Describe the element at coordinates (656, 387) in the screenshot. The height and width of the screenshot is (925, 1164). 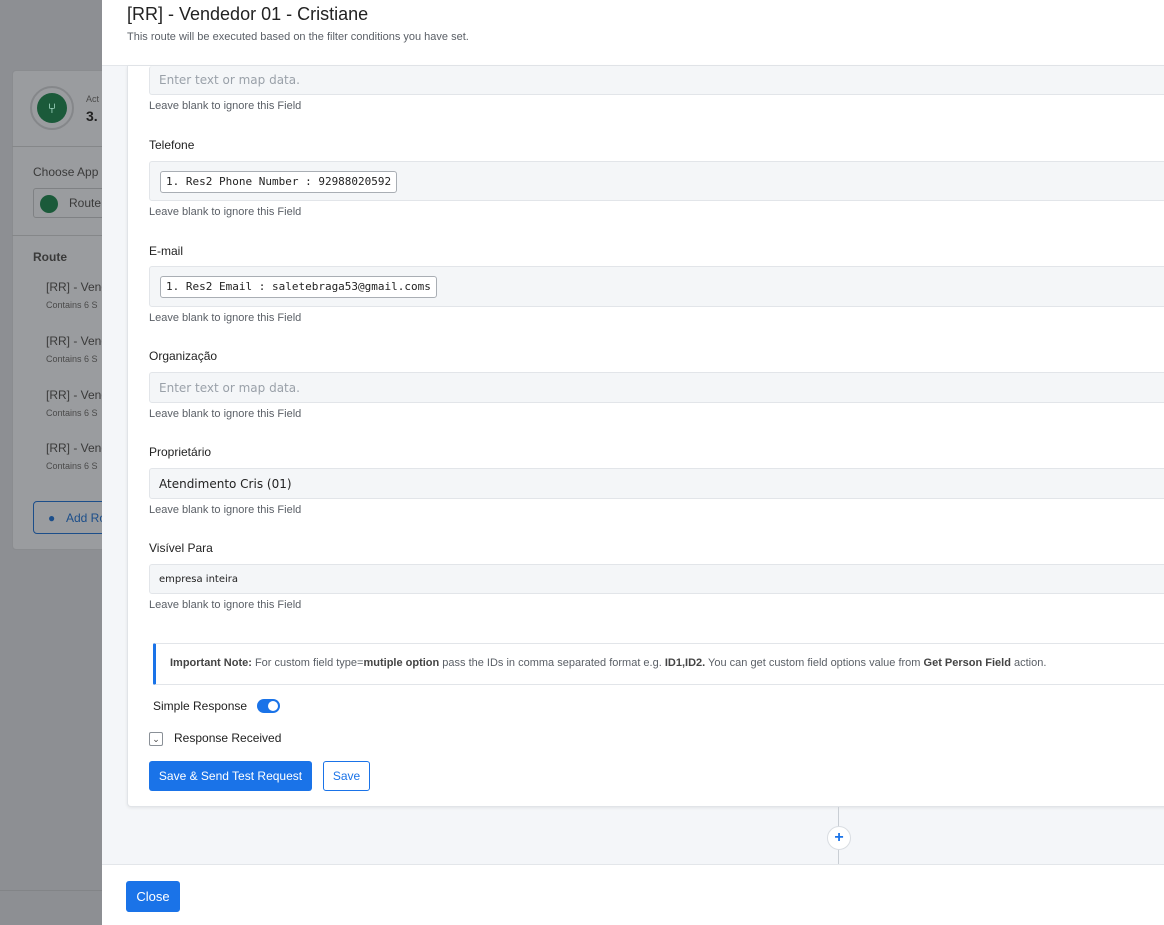
I see `organizacao-input: Enter text or map data.` at that location.